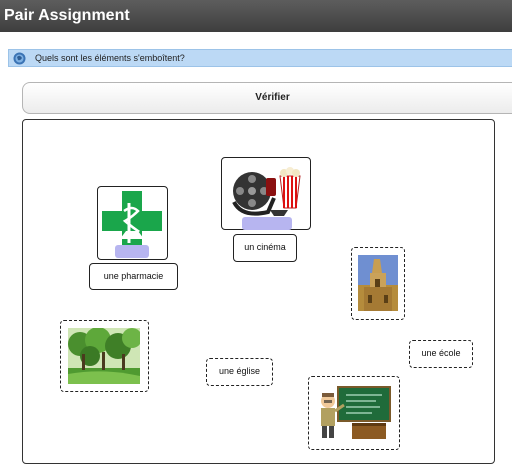 This screenshot has height=464, width=512. I want to click on church-card, so click(378, 283).